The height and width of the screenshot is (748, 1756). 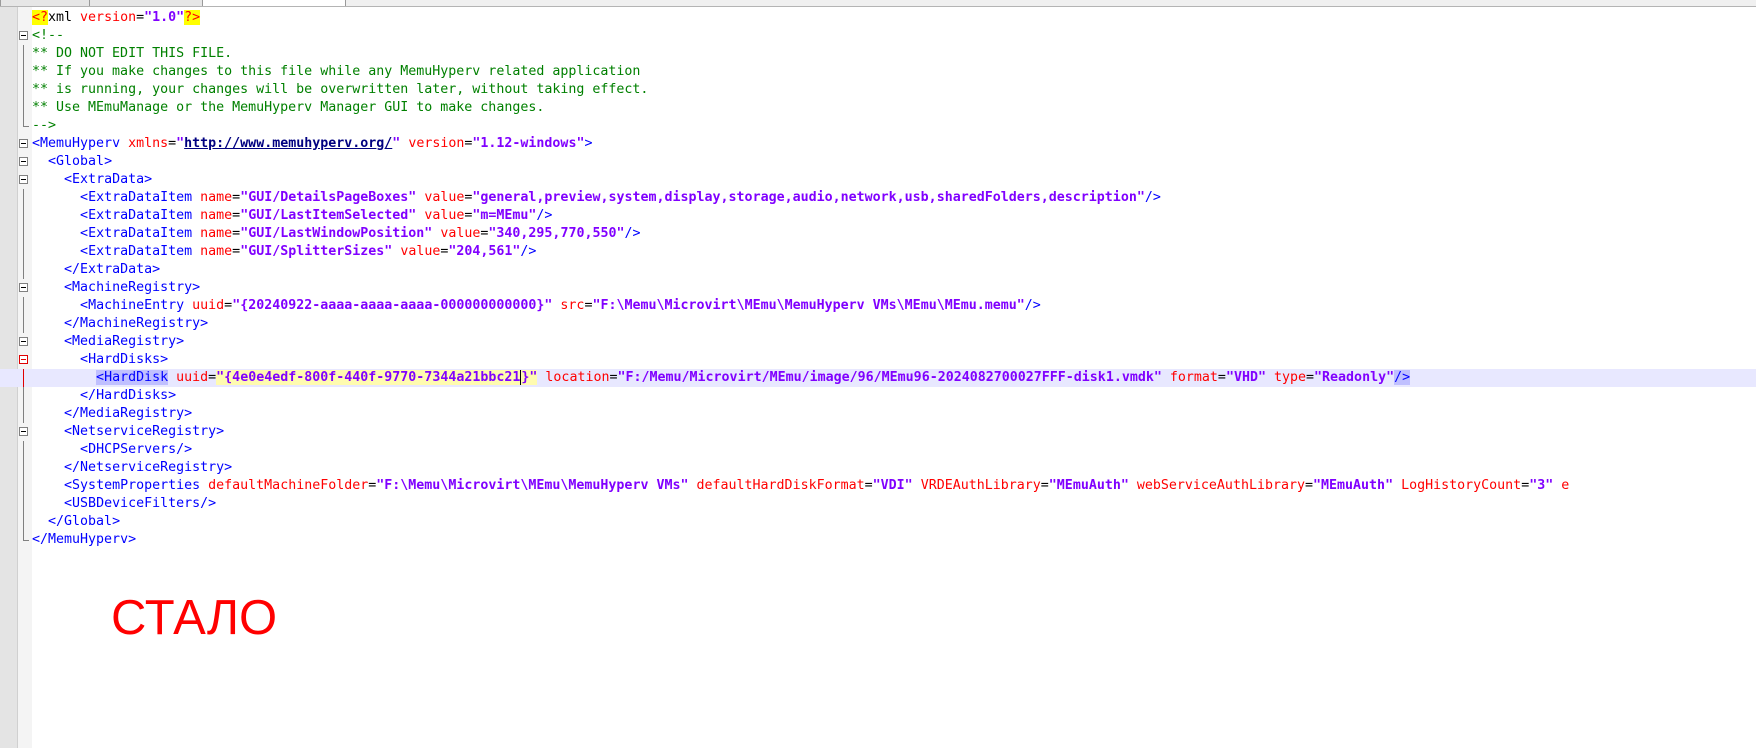 What do you see at coordinates (556, 233) in the screenshot?
I see `code-token: "340,295,770,550"` at bounding box center [556, 233].